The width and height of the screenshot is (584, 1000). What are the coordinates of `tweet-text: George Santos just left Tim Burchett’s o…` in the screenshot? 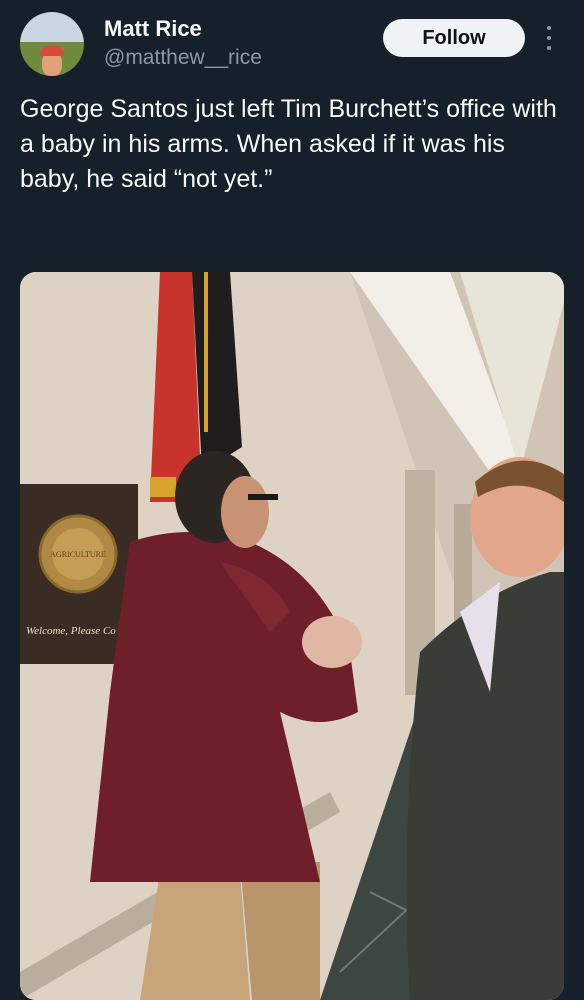 It's located at (288, 144).